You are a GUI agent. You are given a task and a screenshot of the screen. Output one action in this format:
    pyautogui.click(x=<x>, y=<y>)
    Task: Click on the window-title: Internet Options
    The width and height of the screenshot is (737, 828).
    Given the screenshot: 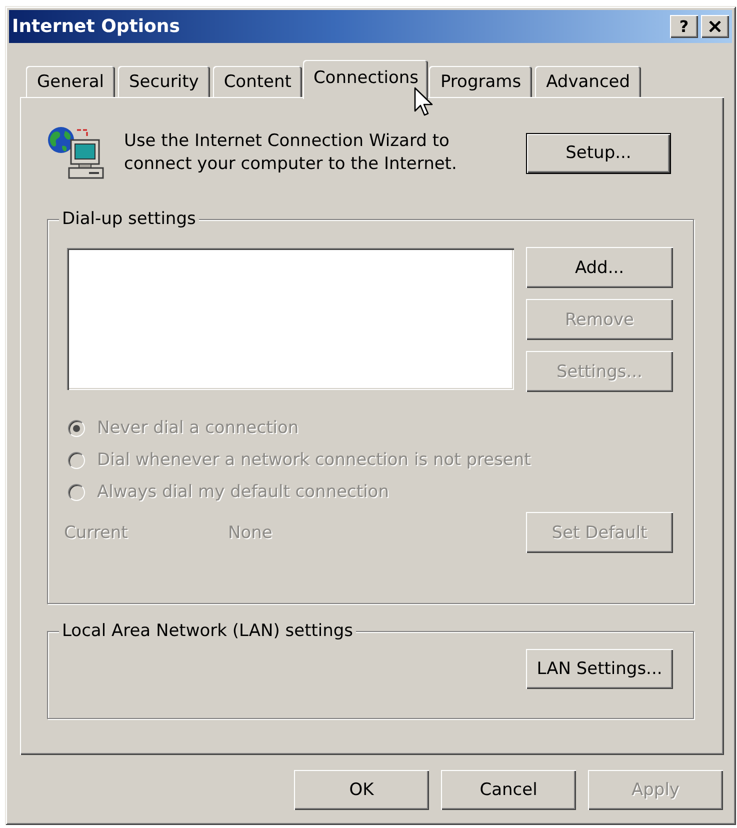 What is the action you would take?
    pyautogui.click(x=96, y=26)
    